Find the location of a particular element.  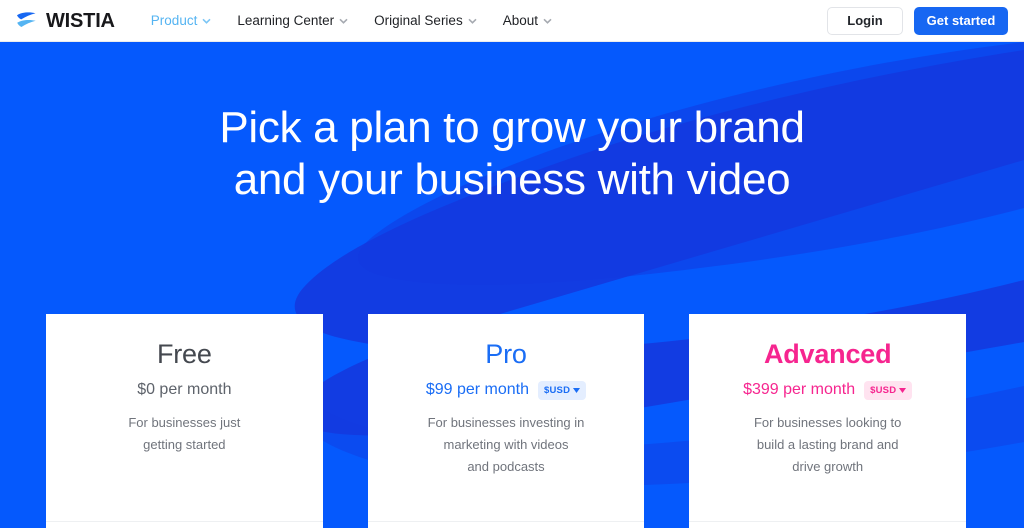

nav-item-learning-center-label: Learning Center is located at coordinates (286, 20).